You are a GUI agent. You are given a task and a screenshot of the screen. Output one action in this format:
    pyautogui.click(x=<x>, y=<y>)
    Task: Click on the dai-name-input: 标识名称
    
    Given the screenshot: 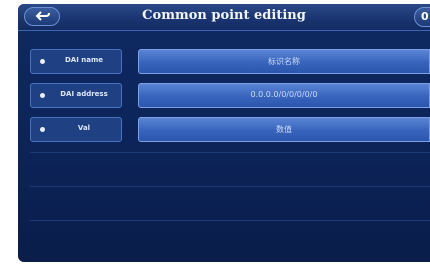 What is the action you would take?
    pyautogui.click(x=284, y=61)
    